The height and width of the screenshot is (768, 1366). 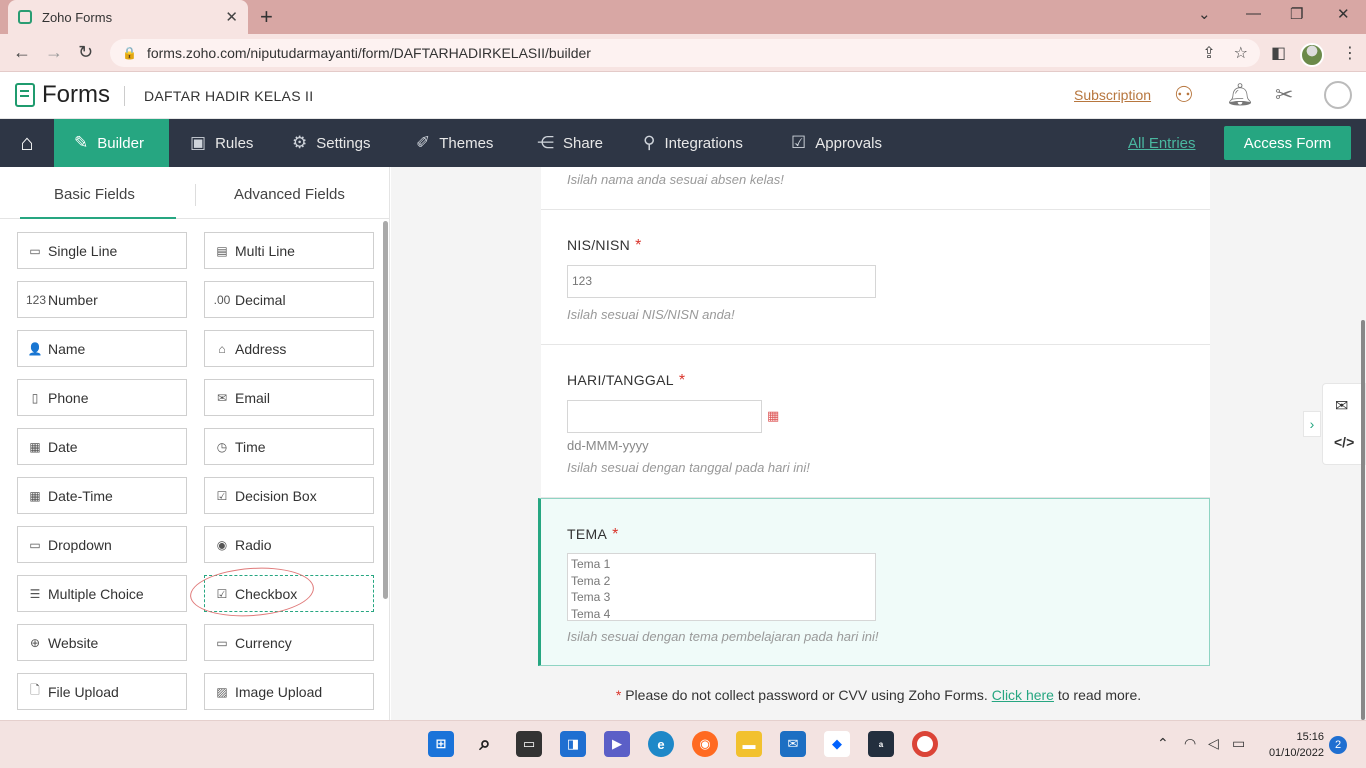 What do you see at coordinates (289, 495) in the screenshot?
I see `field-decision-box: ☑ Decision Box` at bounding box center [289, 495].